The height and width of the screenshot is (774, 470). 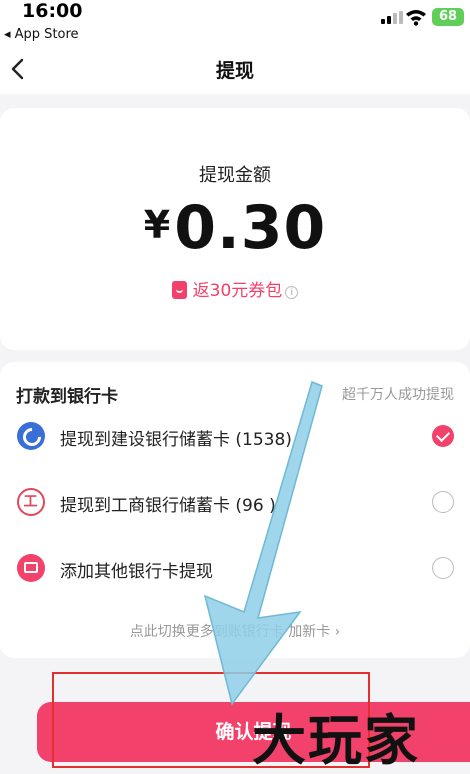 I want to click on status-time: 16:00, so click(x=52, y=11).